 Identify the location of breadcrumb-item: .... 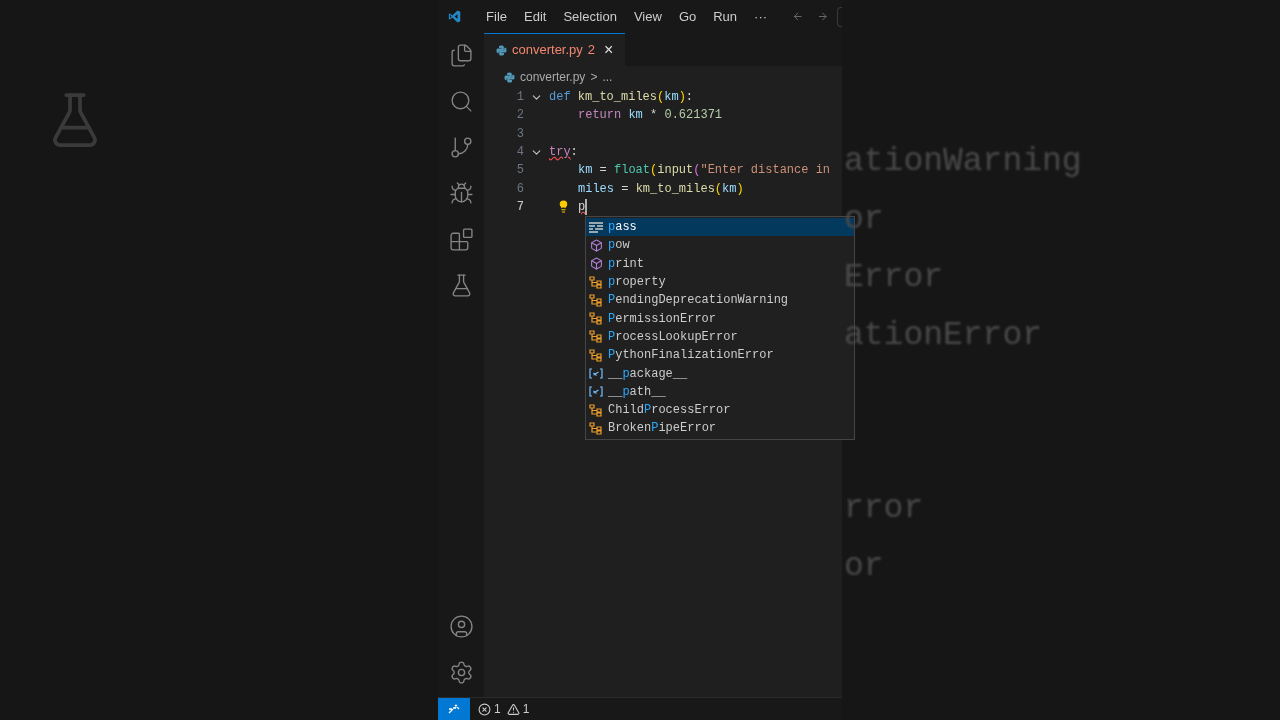
(607, 77).